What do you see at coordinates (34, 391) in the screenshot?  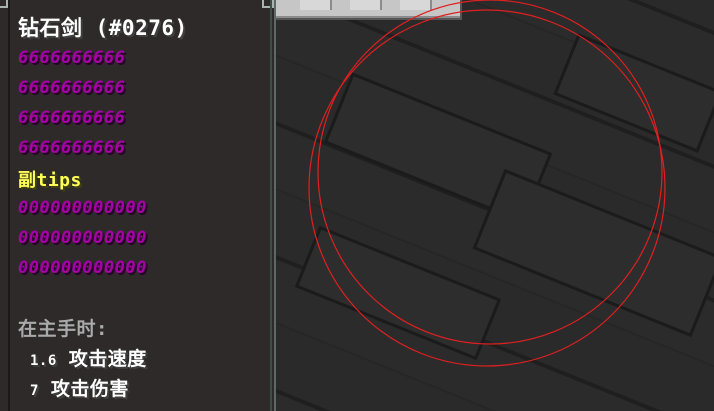 I see `stat-value: 7` at bounding box center [34, 391].